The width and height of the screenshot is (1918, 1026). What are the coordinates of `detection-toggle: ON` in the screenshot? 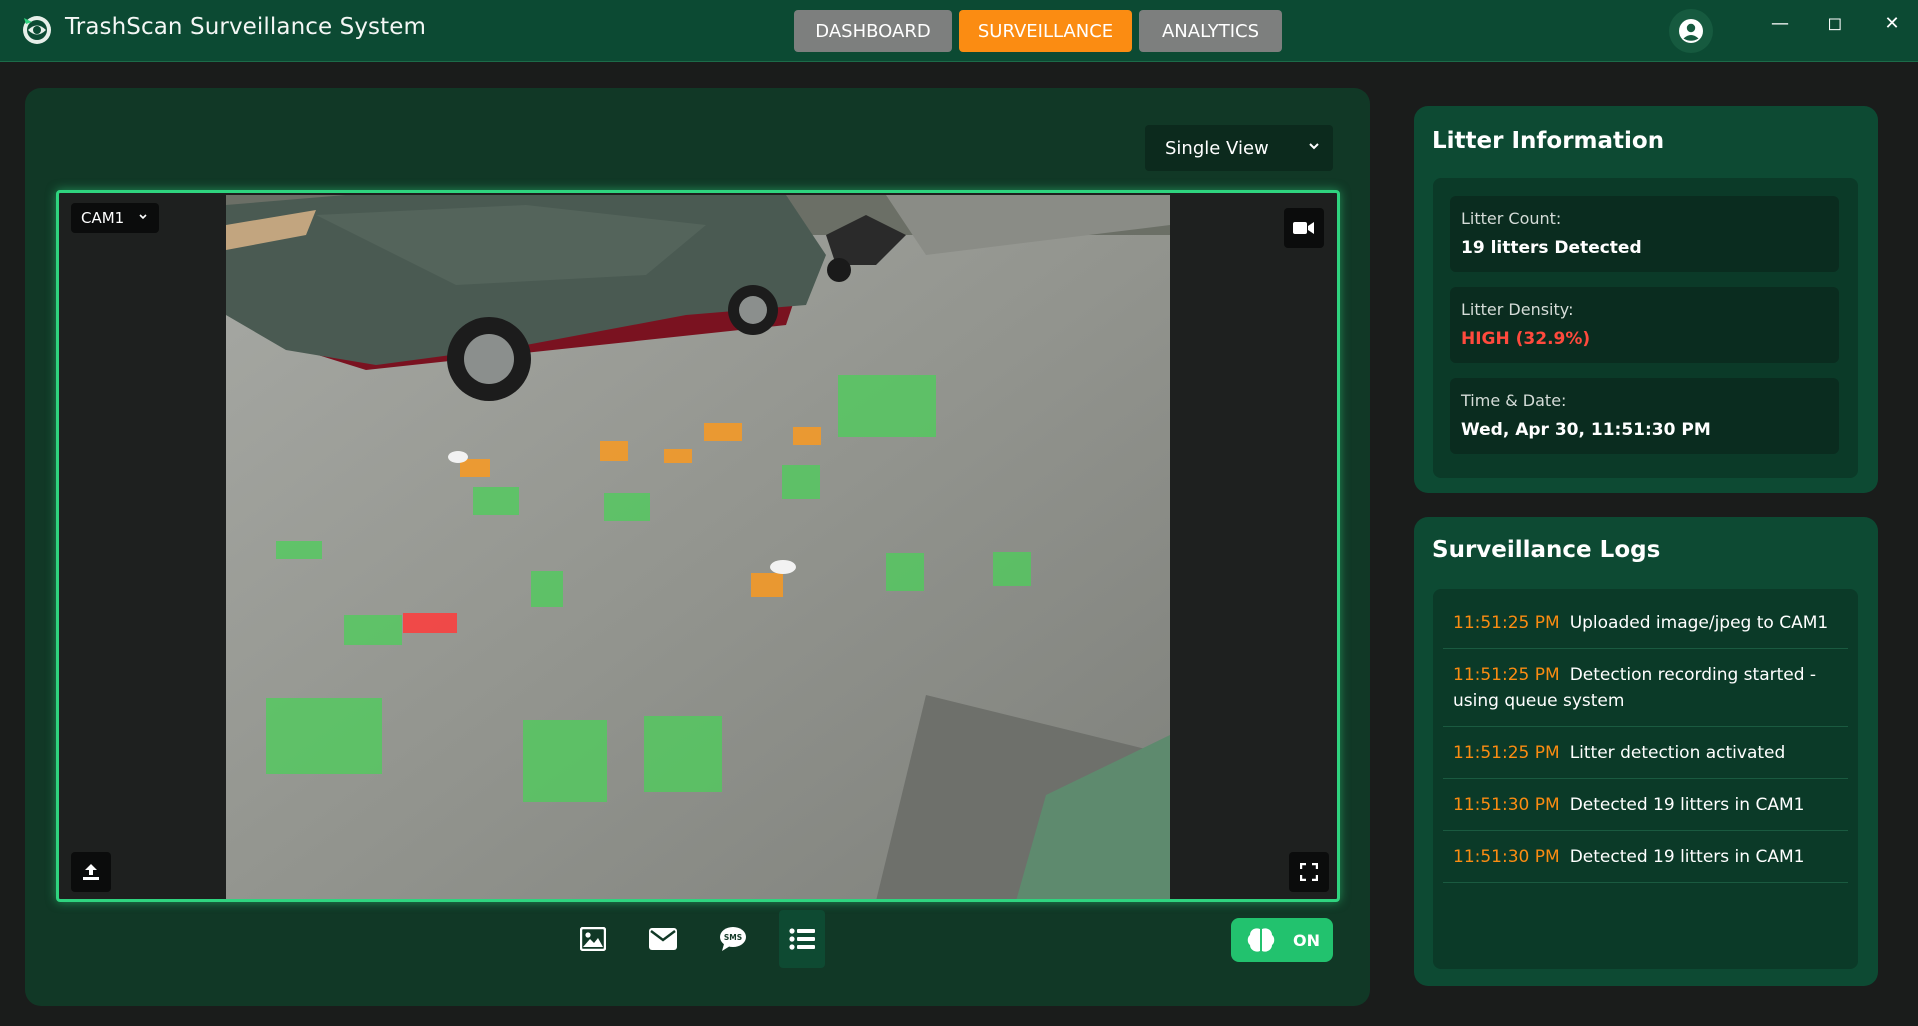 It's located at (1282, 940).